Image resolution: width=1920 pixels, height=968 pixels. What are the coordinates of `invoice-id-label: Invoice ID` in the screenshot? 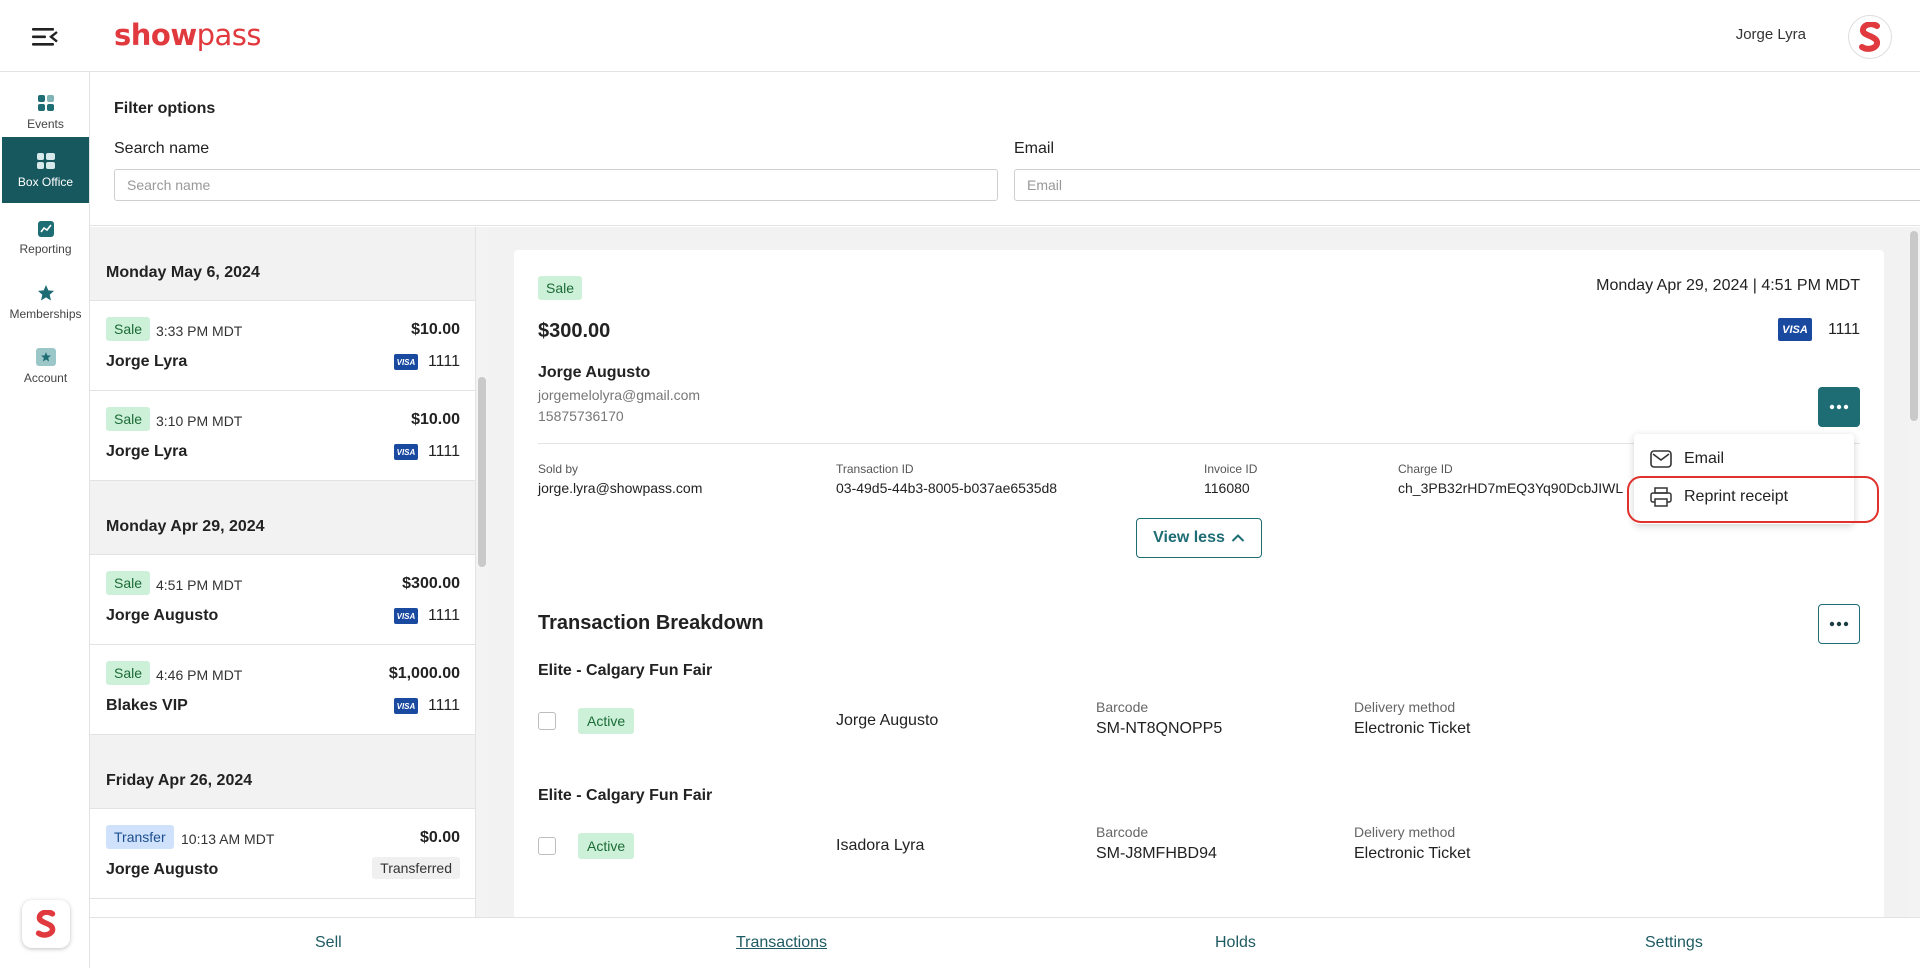 It's located at (1231, 469).